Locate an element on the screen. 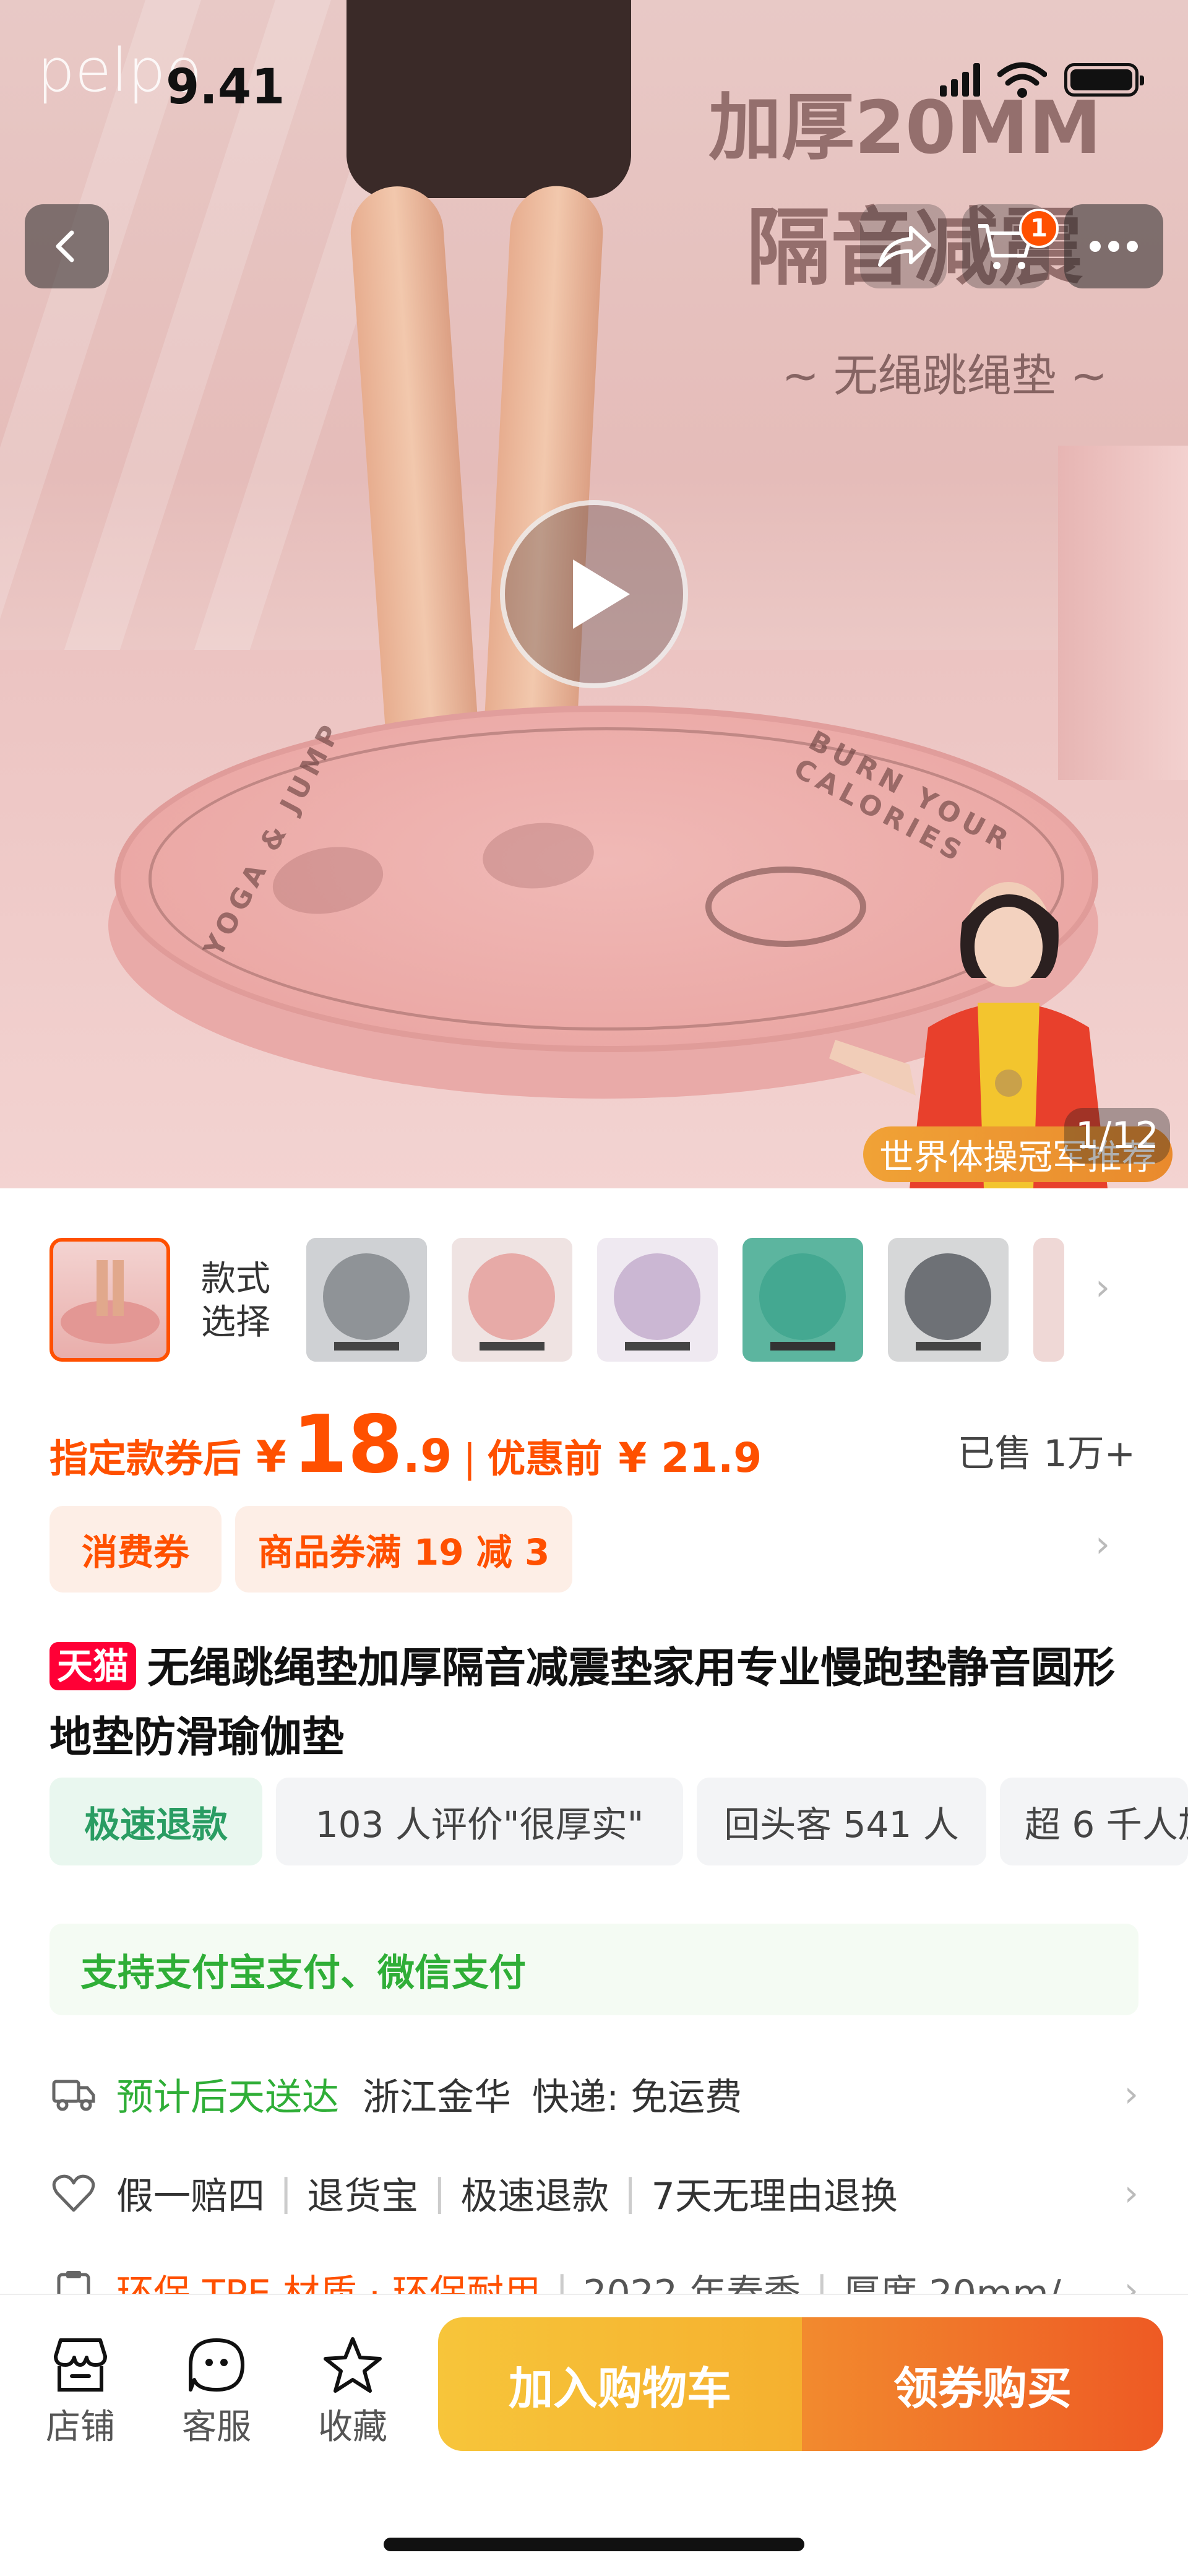 The width and height of the screenshot is (1188, 2576). thumbnail-partial is located at coordinates (1048, 1300).